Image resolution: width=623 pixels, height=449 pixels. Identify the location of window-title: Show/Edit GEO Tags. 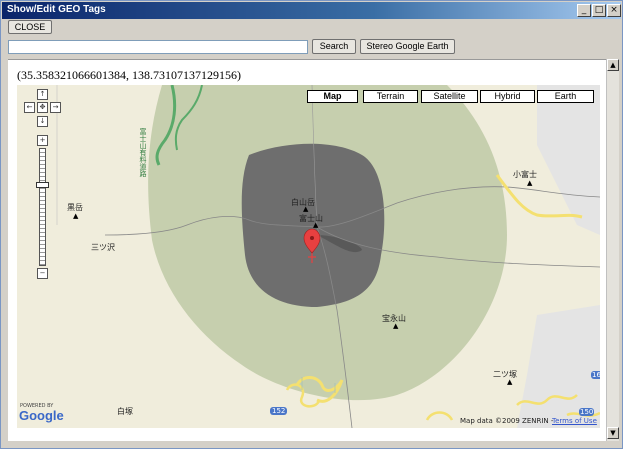
(56, 9).